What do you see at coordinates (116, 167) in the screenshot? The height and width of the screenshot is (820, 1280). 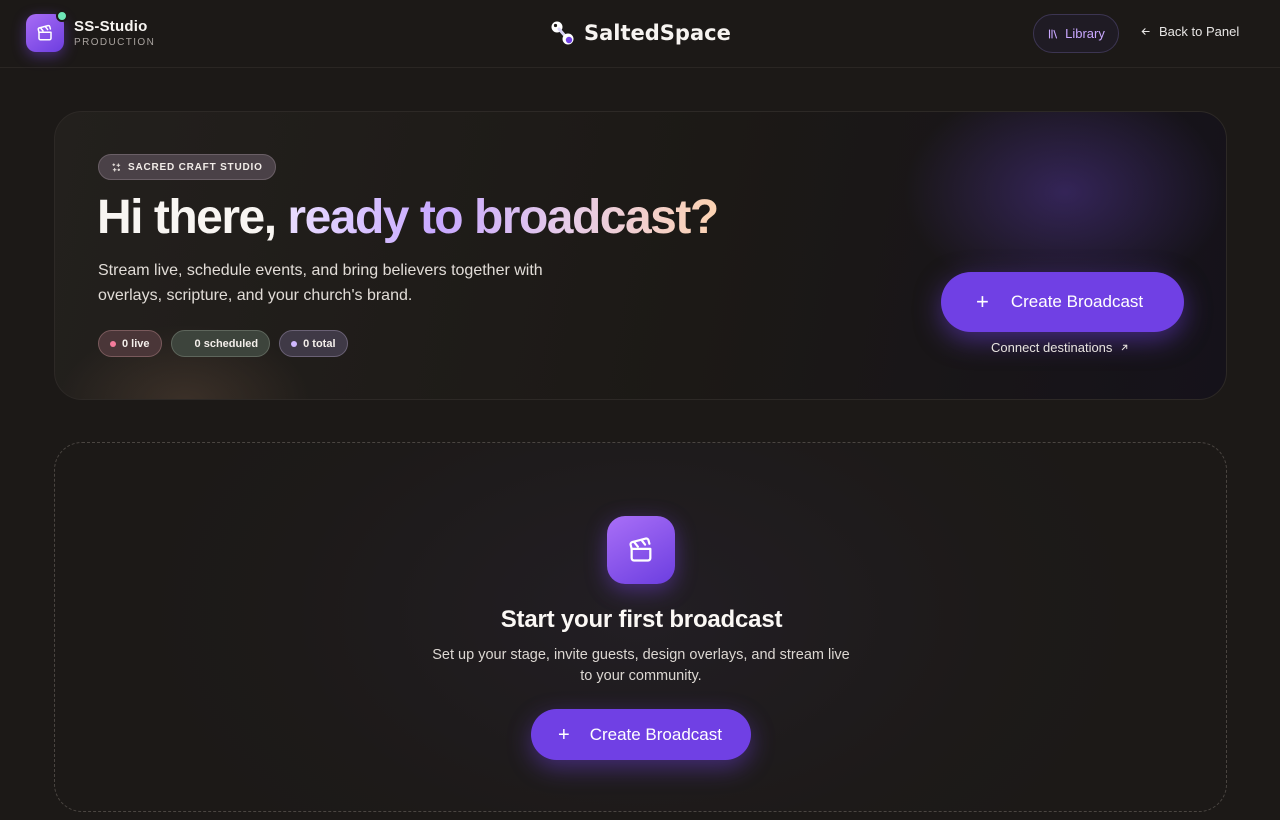 I see `sparkles-icon` at bounding box center [116, 167].